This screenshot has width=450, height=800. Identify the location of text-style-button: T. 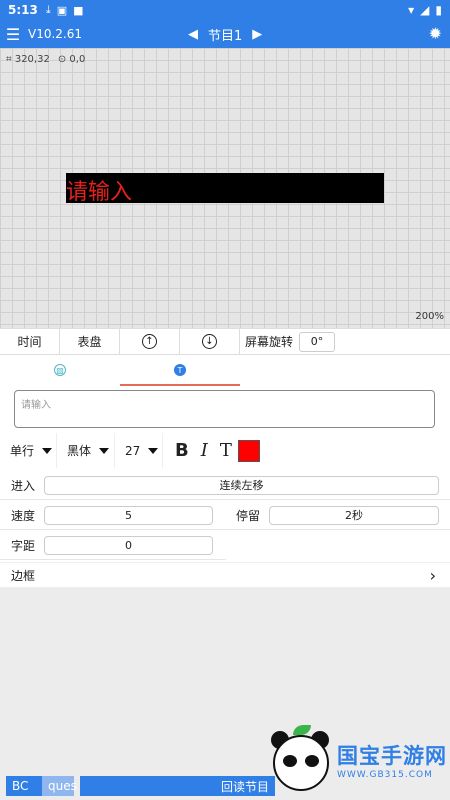
(226, 450).